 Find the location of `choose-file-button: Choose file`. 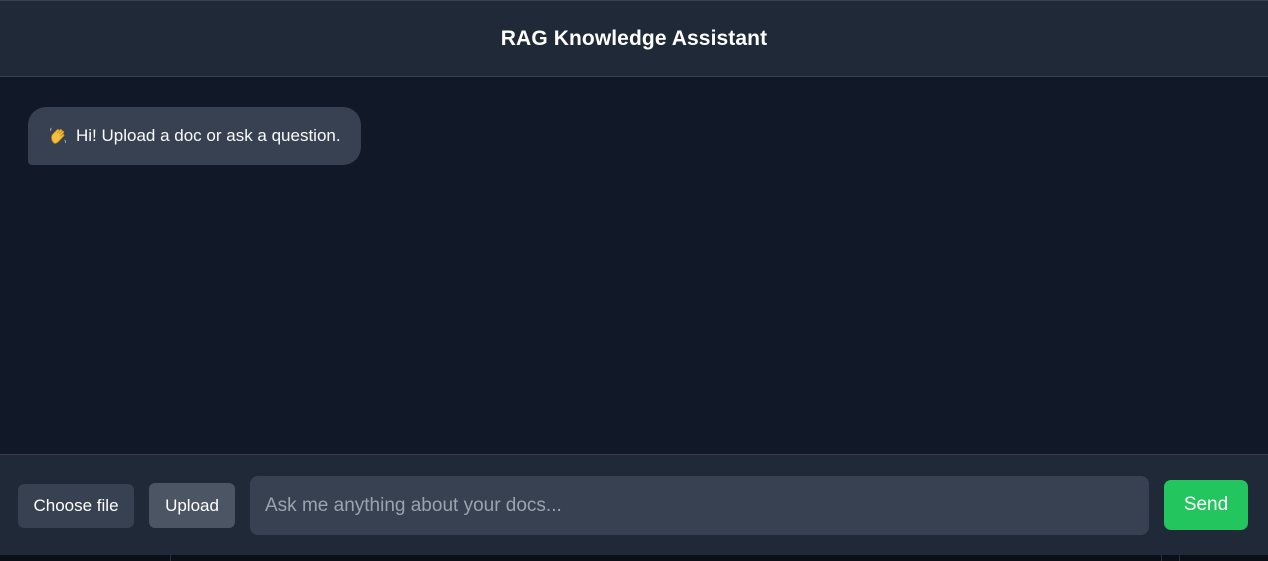

choose-file-button: Choose file is located at coordinates (76, 506).